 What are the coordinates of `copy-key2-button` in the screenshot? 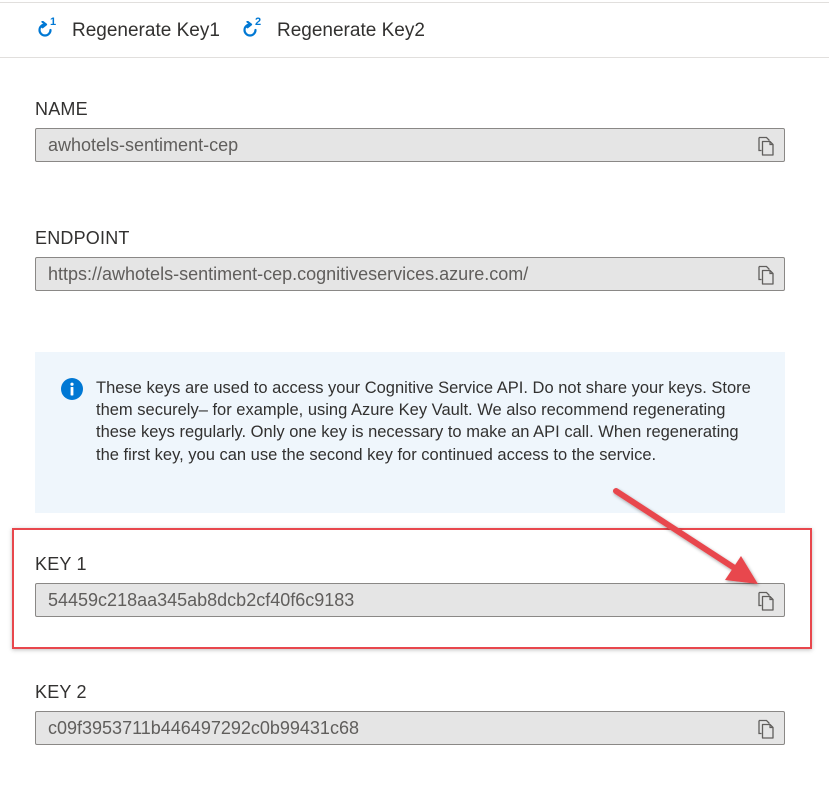 It's located at (766, 729).